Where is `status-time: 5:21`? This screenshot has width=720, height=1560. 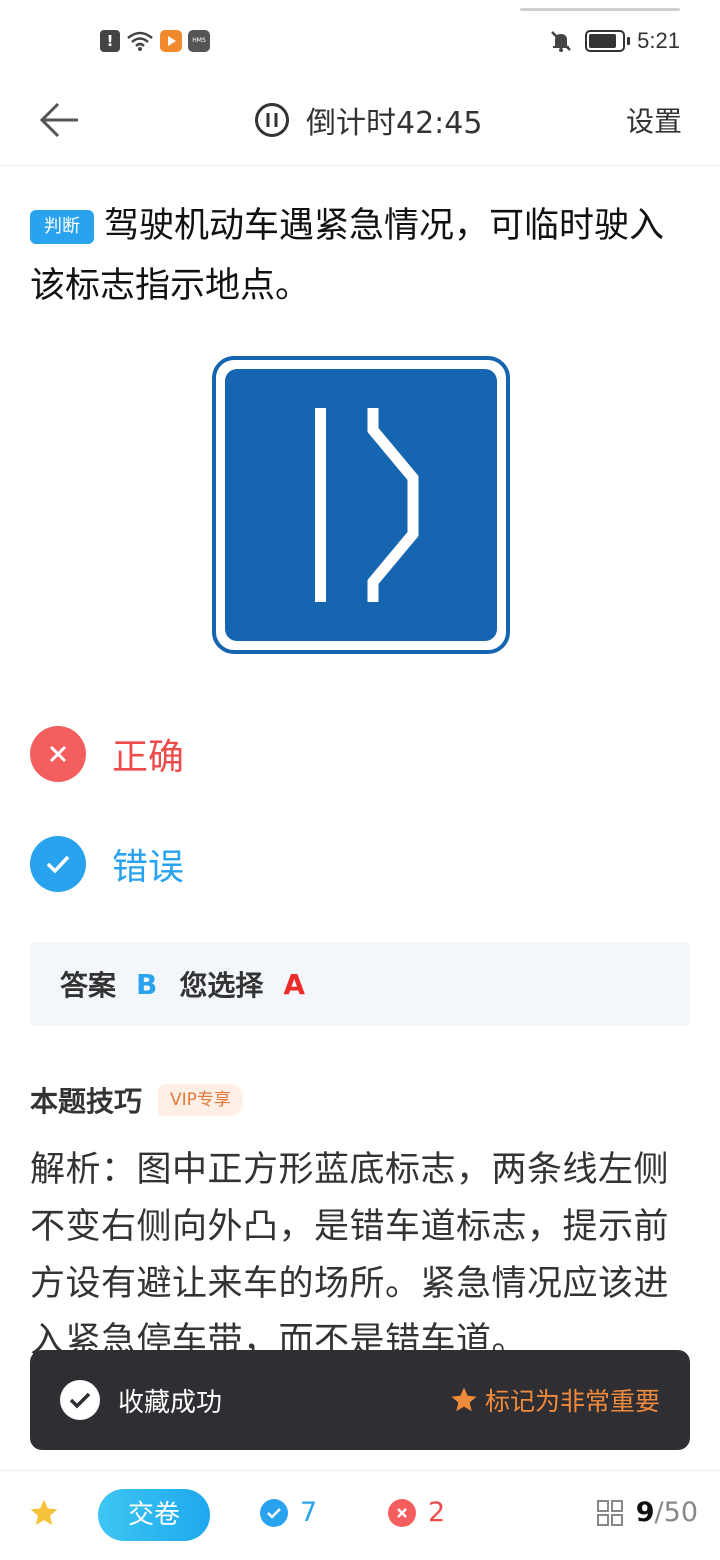
status-time: 5:21 is located at coordinates (658, 40).